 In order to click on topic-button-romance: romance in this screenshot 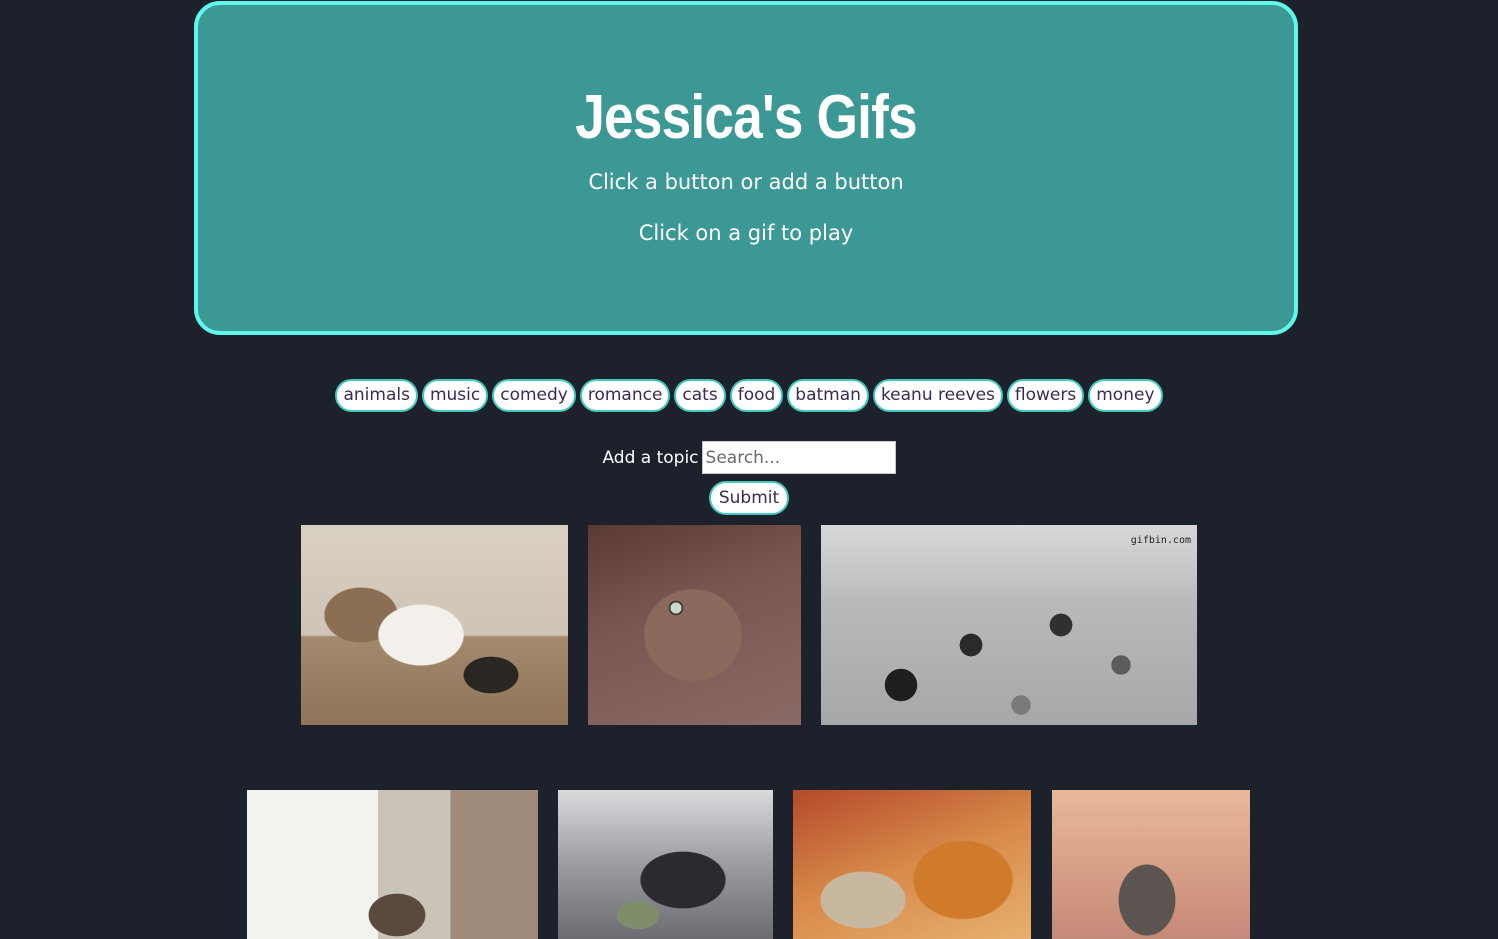, I will do `click(625, 395)`.